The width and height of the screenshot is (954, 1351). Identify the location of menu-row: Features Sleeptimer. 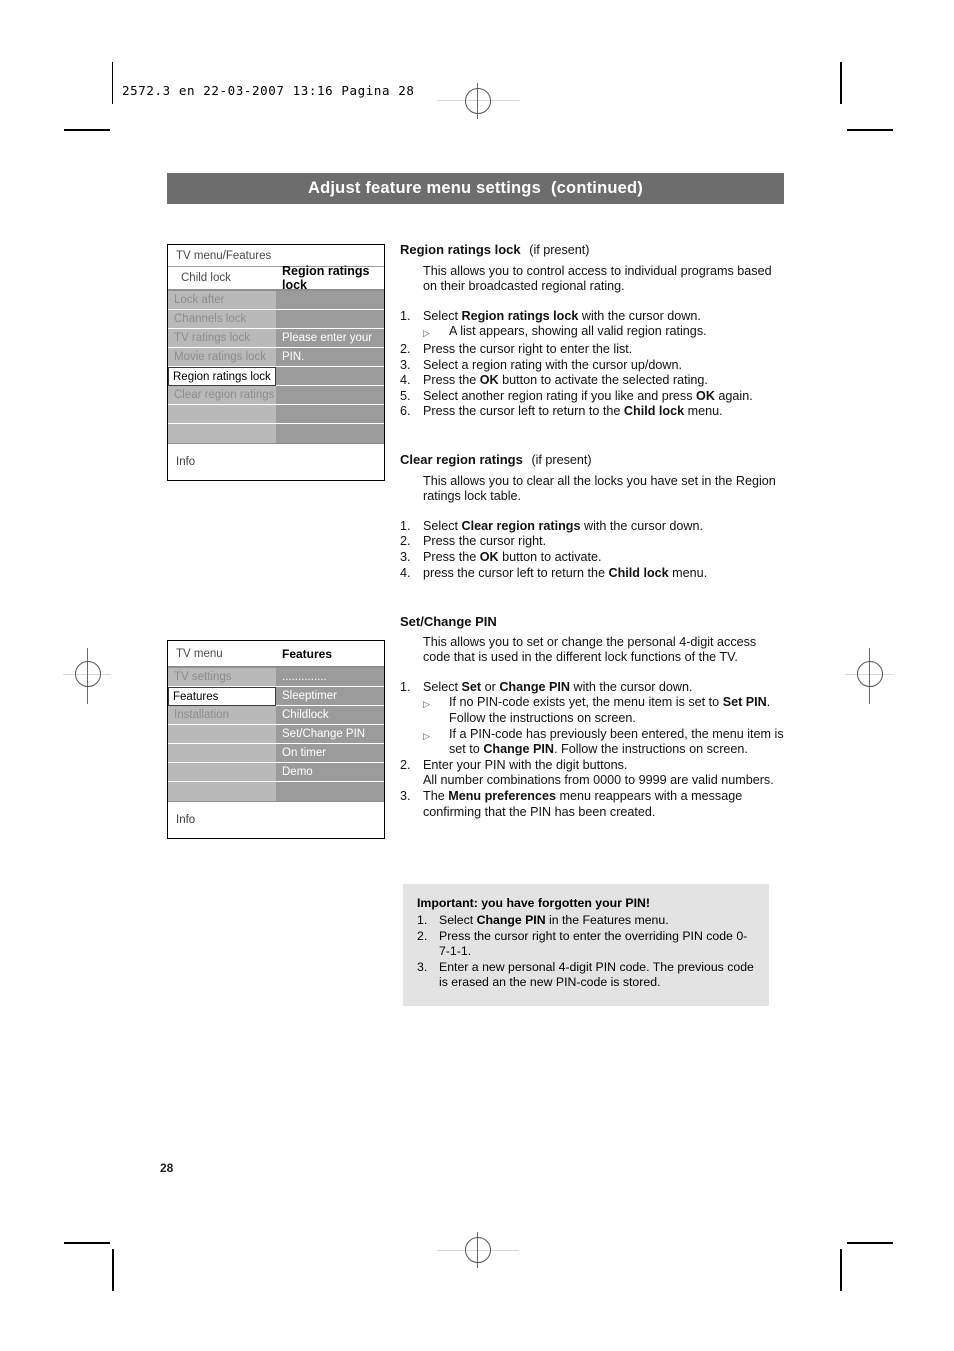
(276, 696).